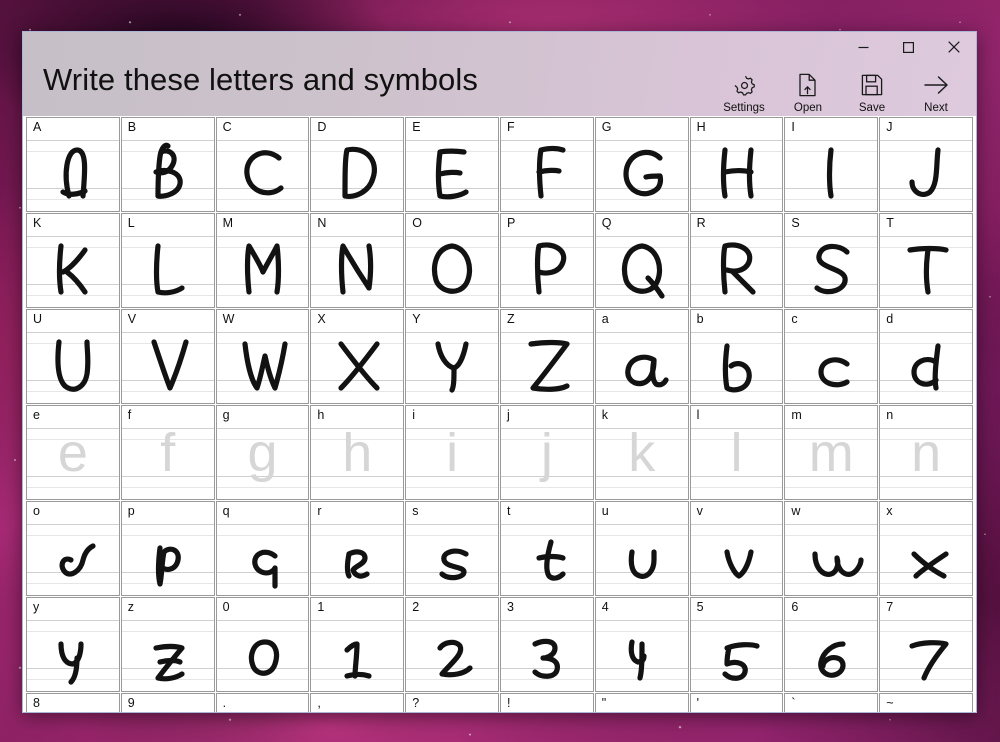  Describe the element at coordinates (926, 260) in the screenshot. I see `sample-cell: T` at that location.